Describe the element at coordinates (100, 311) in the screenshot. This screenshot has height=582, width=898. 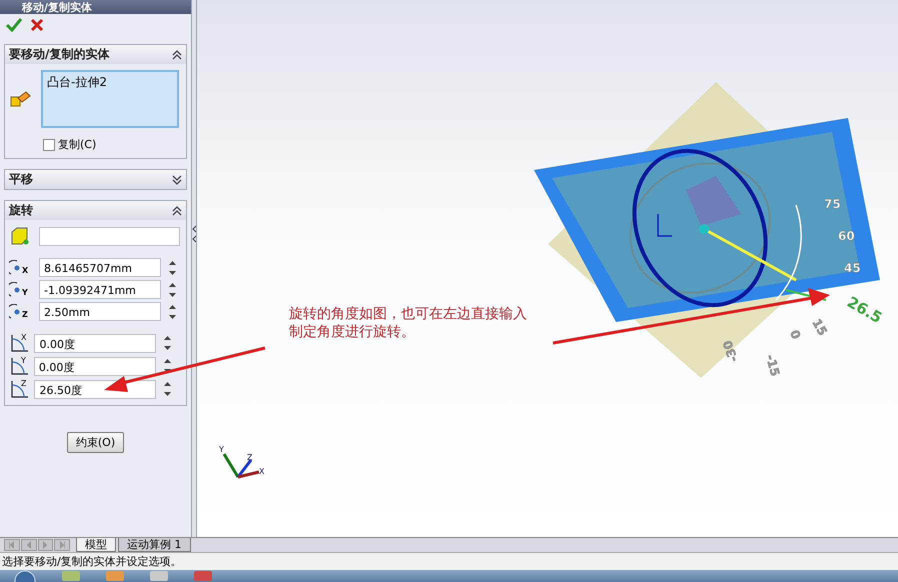
I see `center-field: 2.50mm` at that location.